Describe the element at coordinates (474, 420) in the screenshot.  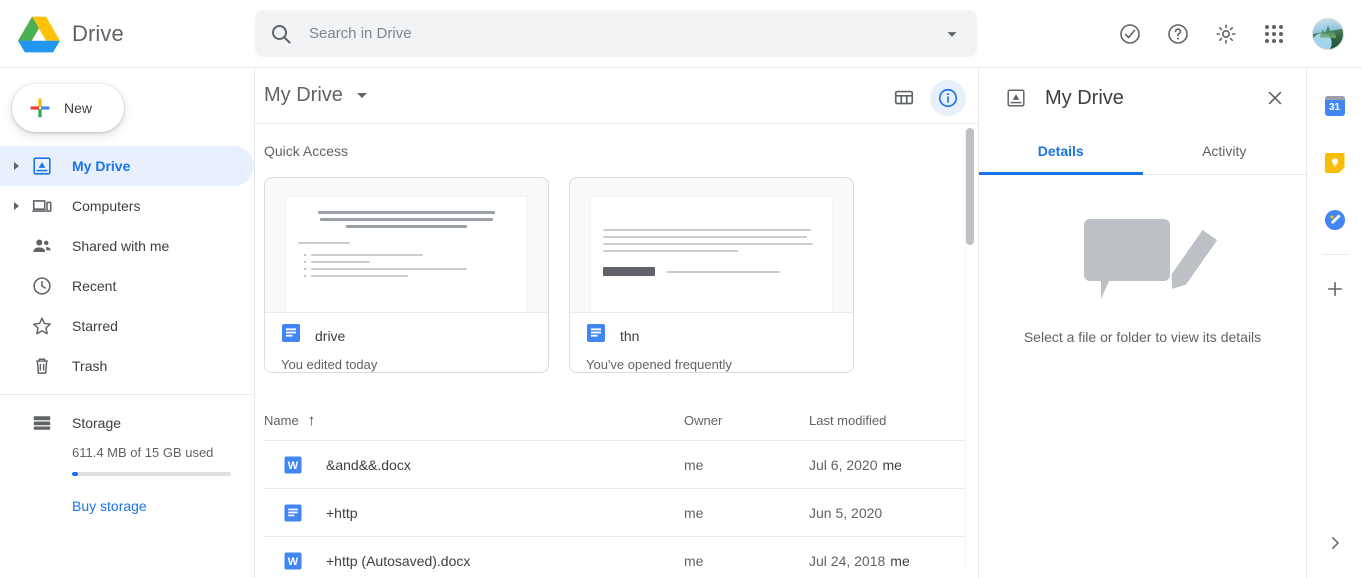
I see `column-header-name: Name ↑` at that location.